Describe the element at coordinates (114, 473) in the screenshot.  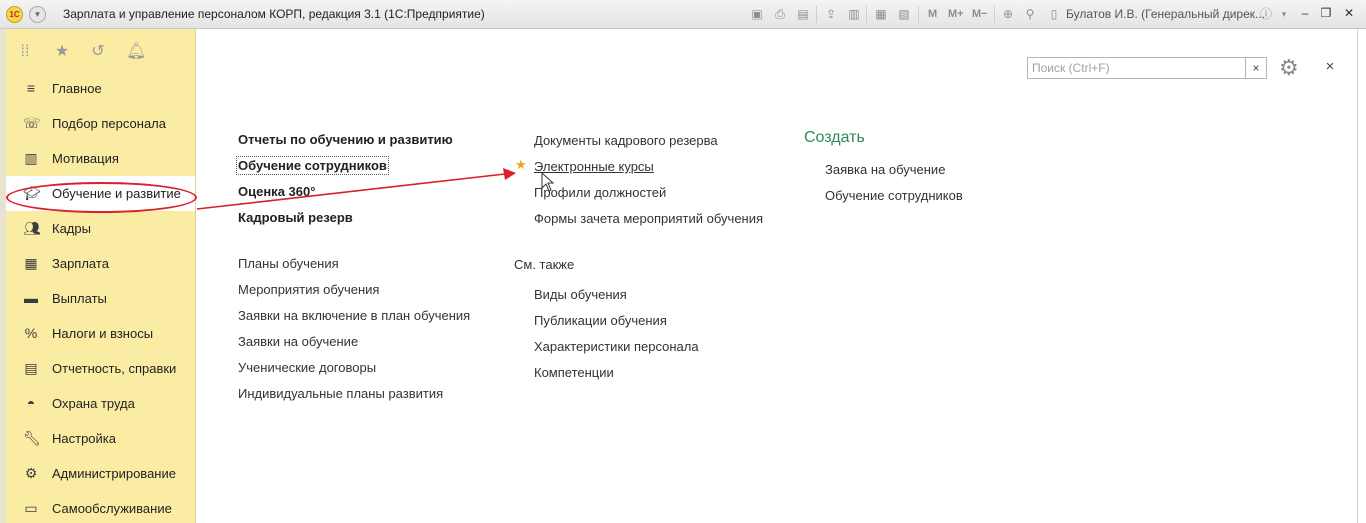
I see `sidebar-item-label: Администрирование` at that location.